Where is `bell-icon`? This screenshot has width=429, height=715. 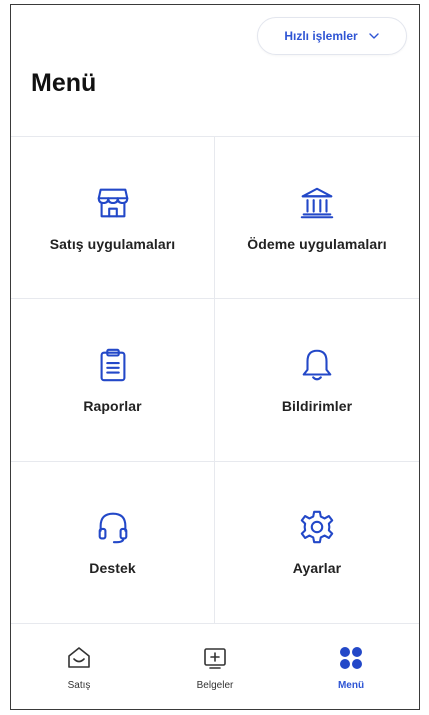 bell-icon is located at coordinates (317, 365).